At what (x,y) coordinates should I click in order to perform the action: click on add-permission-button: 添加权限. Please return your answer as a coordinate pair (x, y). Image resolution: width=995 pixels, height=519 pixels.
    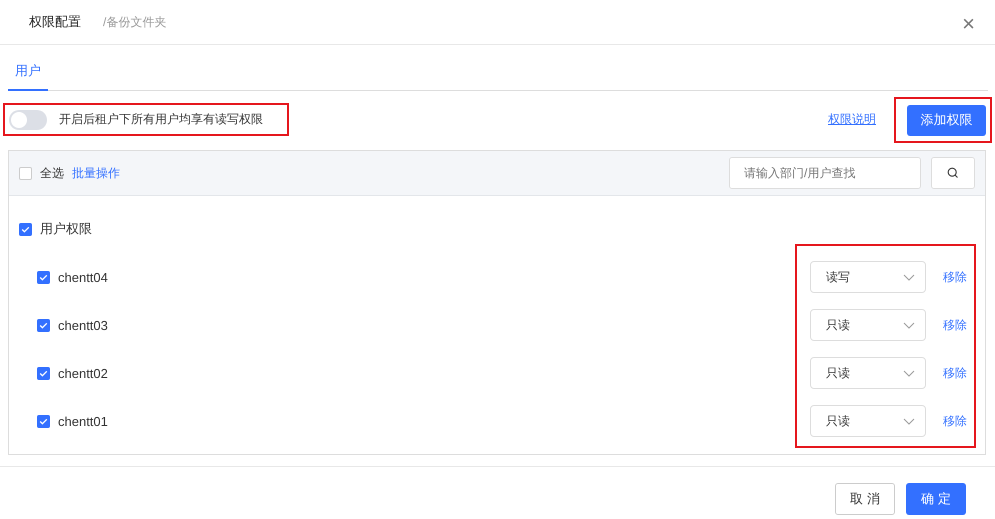
    Looking at the image, I should click on (946, 120).